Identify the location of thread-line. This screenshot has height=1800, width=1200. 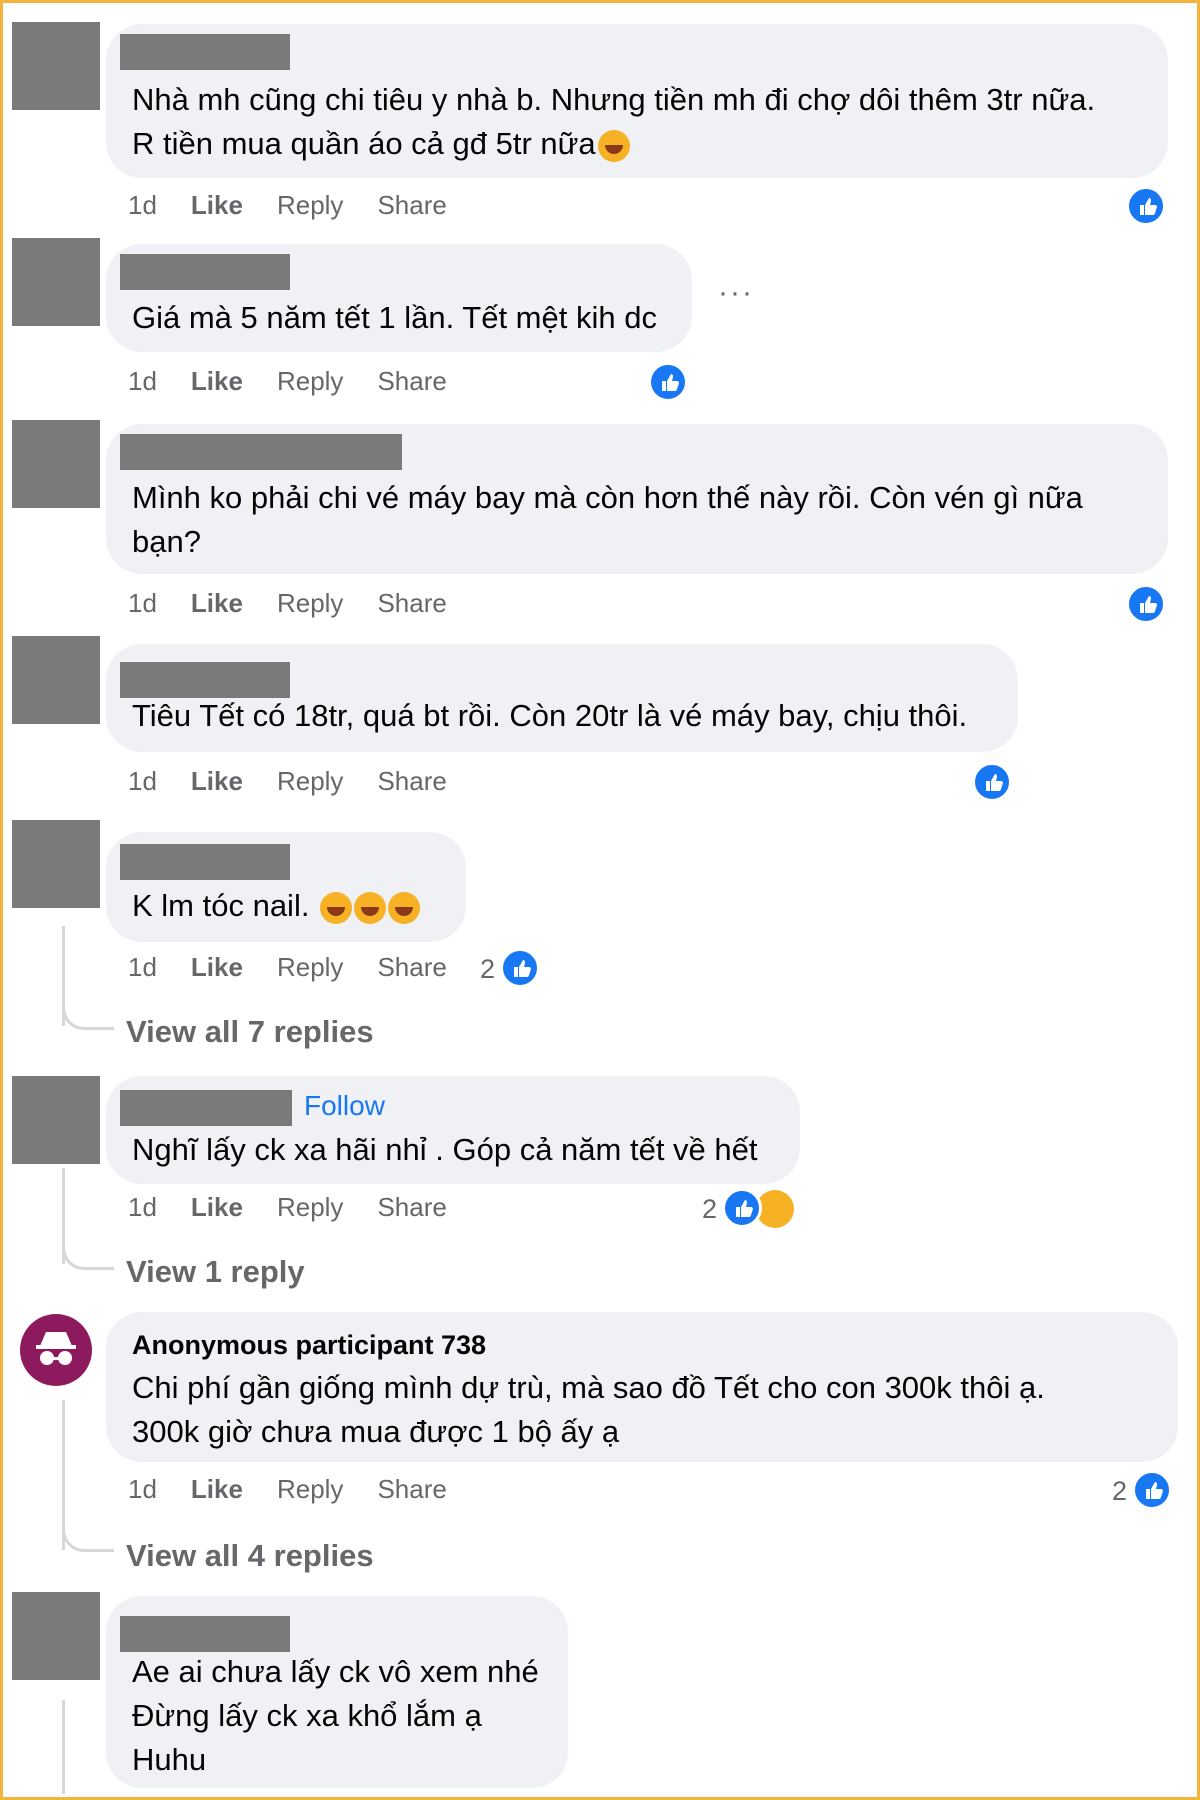
(63, 1747).